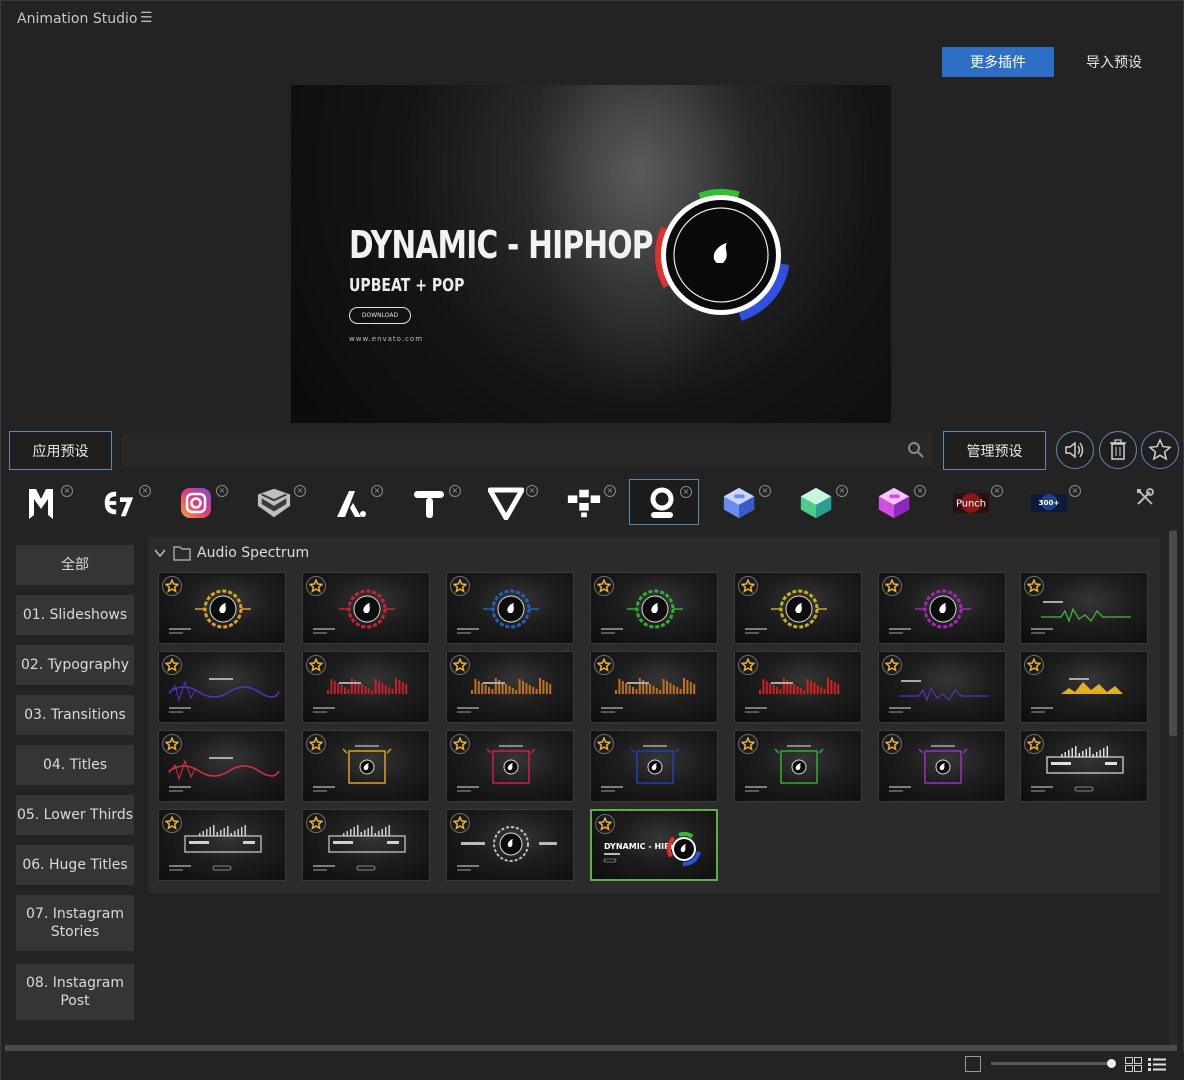 Image resolution: width=1184 pixels, height=1080 pixels. I want to click on vertical-scrollbar-thumb, so click(1173, 633).